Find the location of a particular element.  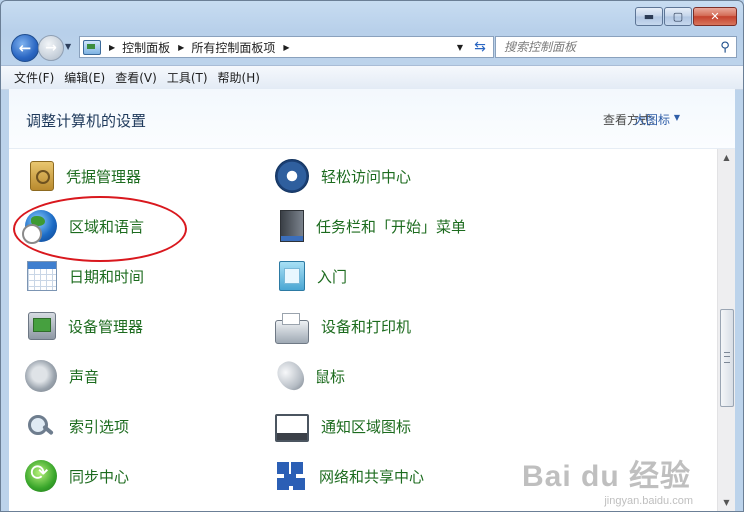

close-button: ✕ is located at coordinates (715, 16).